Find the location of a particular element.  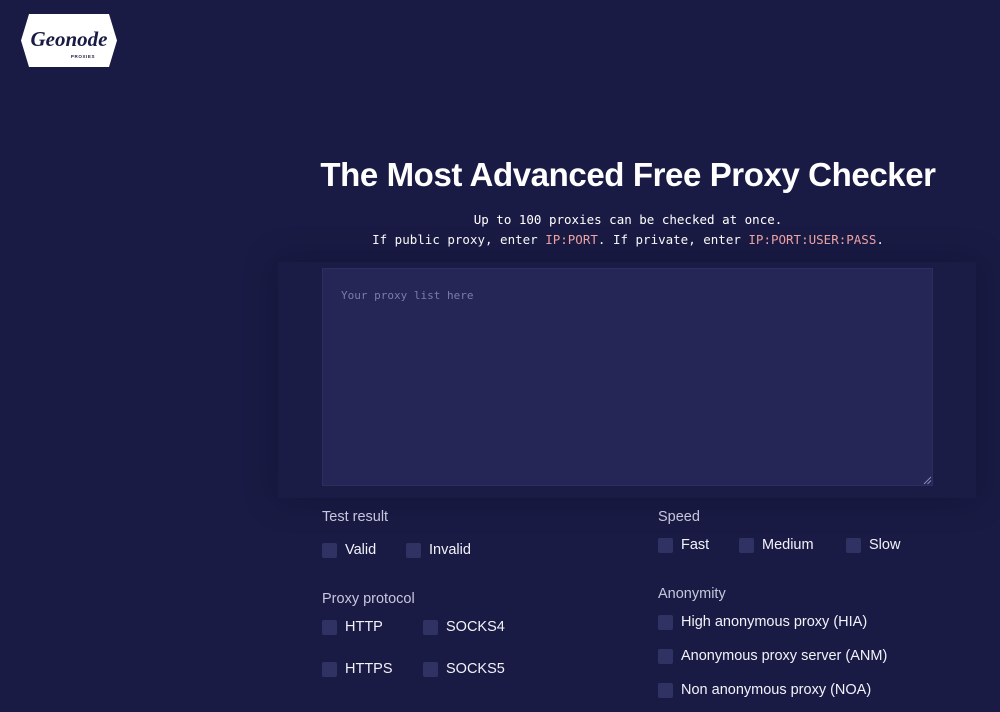

valid-checkbox is located at coordinates (329, 550).